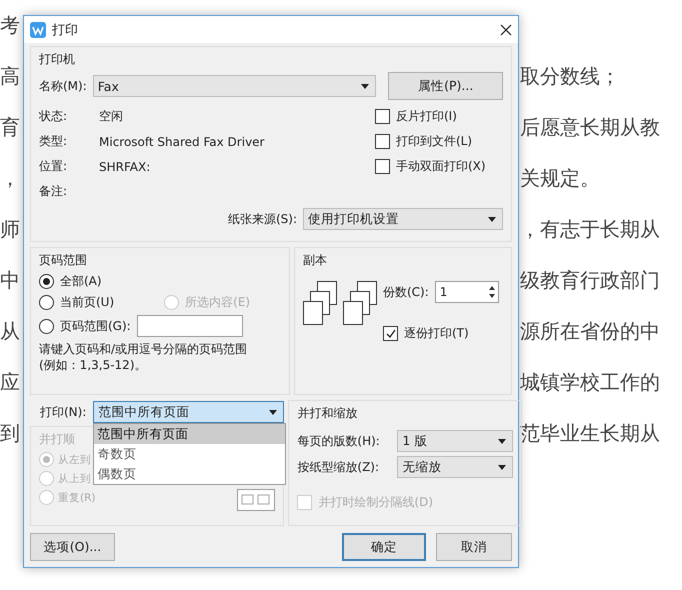 The height and width of the screenshot is (590, 682). Describe the element at coordinates (455, 441) in the screenshot. I see `zoom-select: 1 版` at that location.